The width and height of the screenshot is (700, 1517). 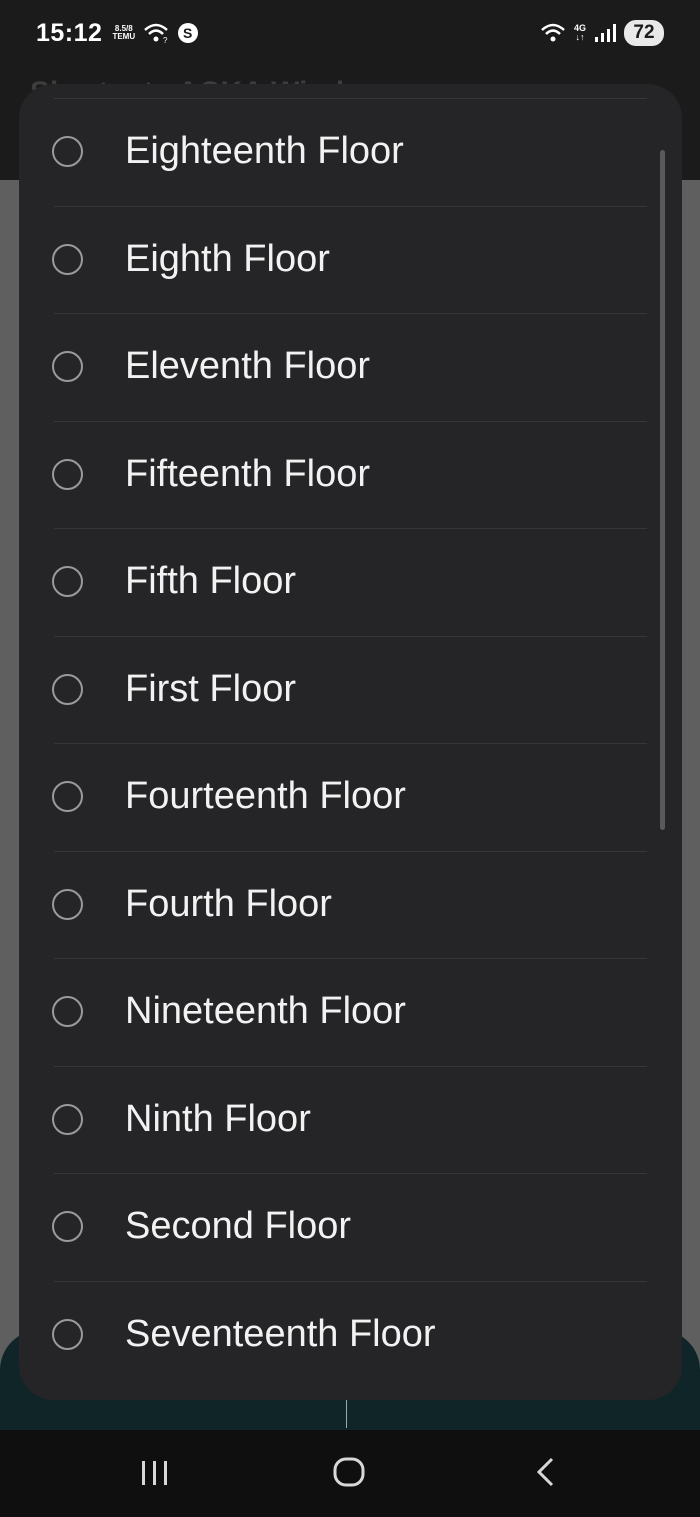 I want to click on floor-option: Second Floor, so click(x=350, y=1227).